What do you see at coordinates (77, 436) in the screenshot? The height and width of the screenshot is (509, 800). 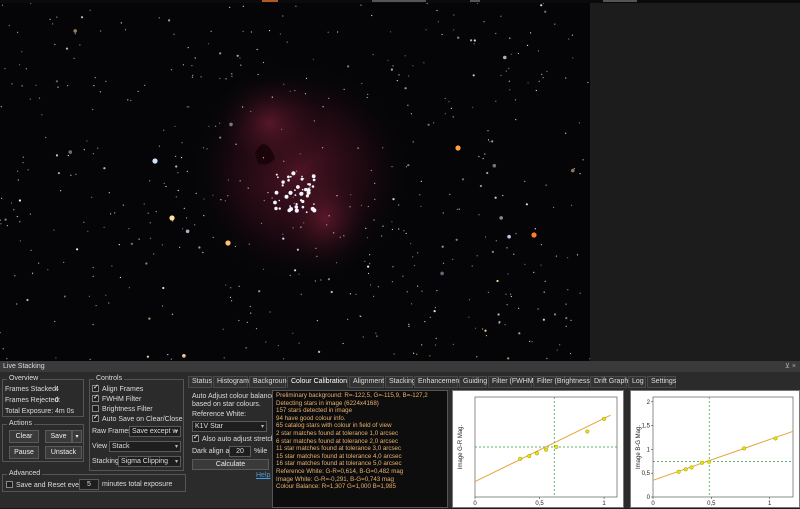 I see `save-dropdown-icon: ▾` at bounding box center [77, 436].